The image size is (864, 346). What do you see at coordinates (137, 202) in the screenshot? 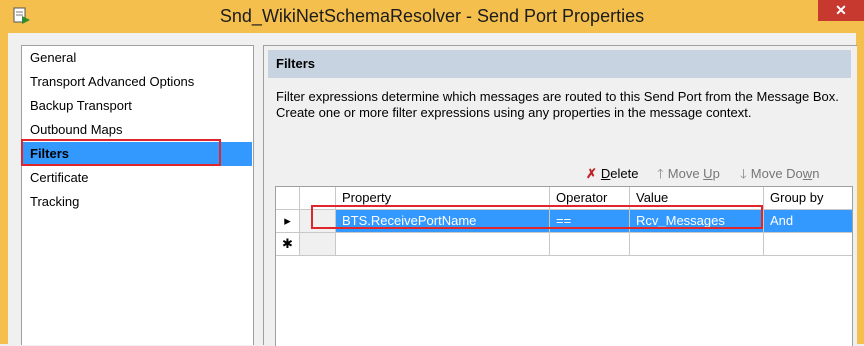
I see `nav-item-tracking: Tracking` at bounding box center [137, 202].